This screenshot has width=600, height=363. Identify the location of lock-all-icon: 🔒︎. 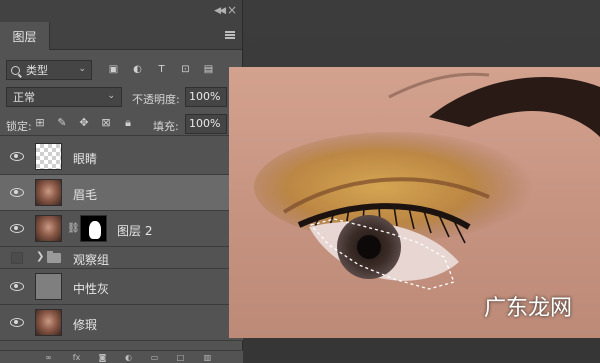
(128, 123).